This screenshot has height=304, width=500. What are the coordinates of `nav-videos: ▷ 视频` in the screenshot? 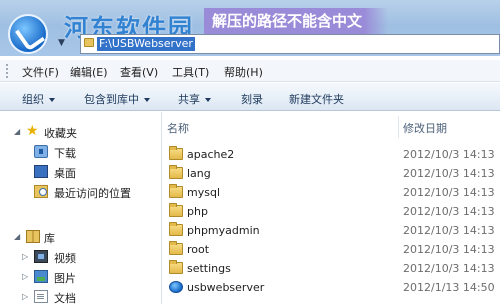 It's located at (81, 257).